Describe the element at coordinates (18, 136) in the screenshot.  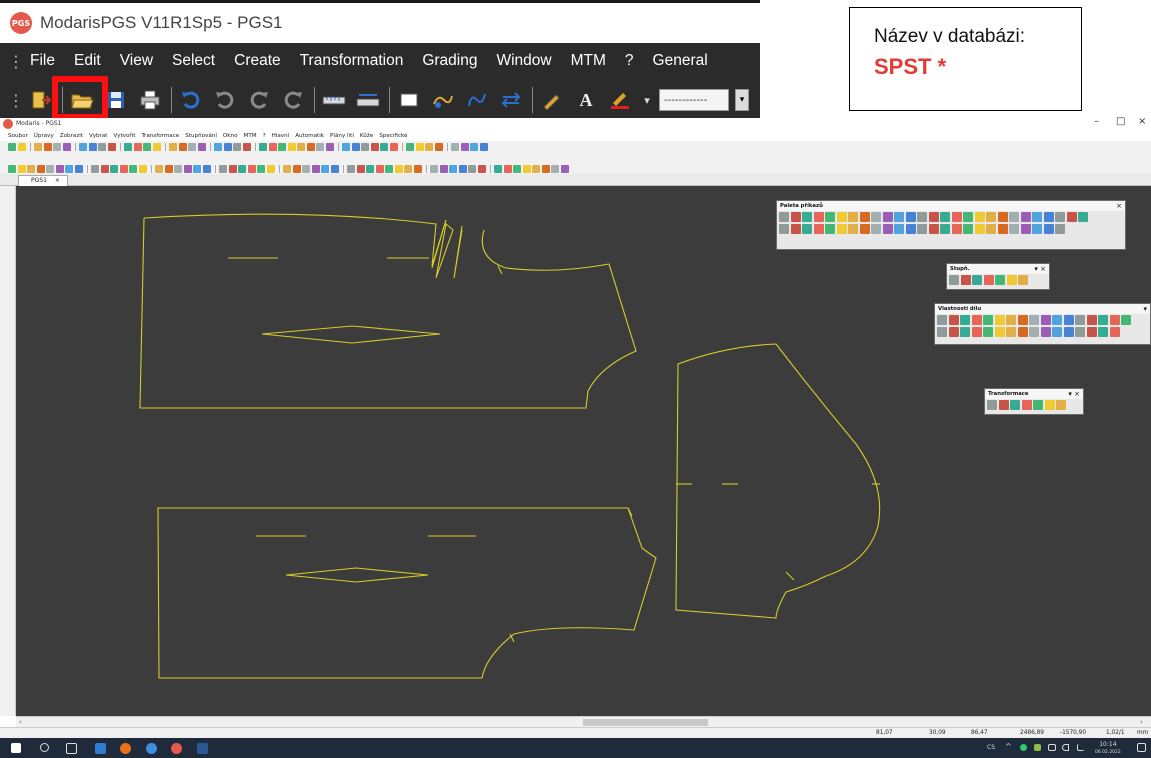
I see `menu-soubor: Soubor` at that location.